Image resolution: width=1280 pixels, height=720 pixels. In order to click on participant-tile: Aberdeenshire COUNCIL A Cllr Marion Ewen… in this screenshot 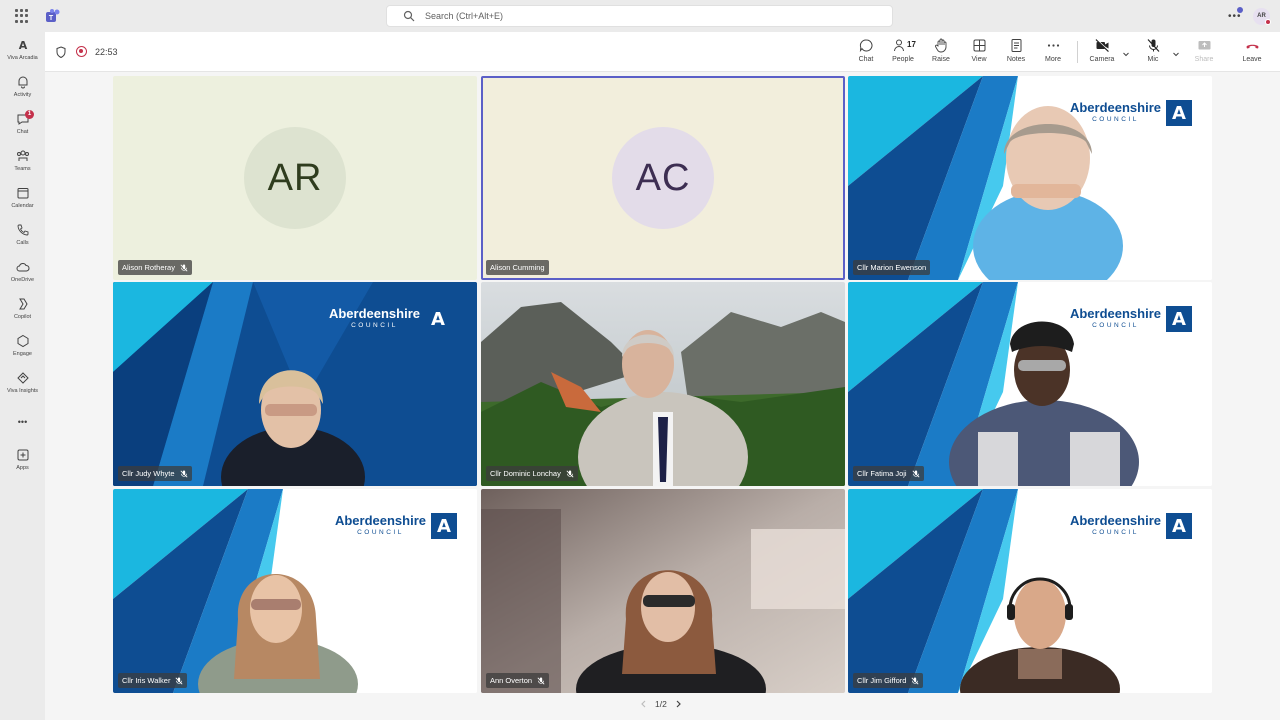, I will do `click(1030, 178)`.